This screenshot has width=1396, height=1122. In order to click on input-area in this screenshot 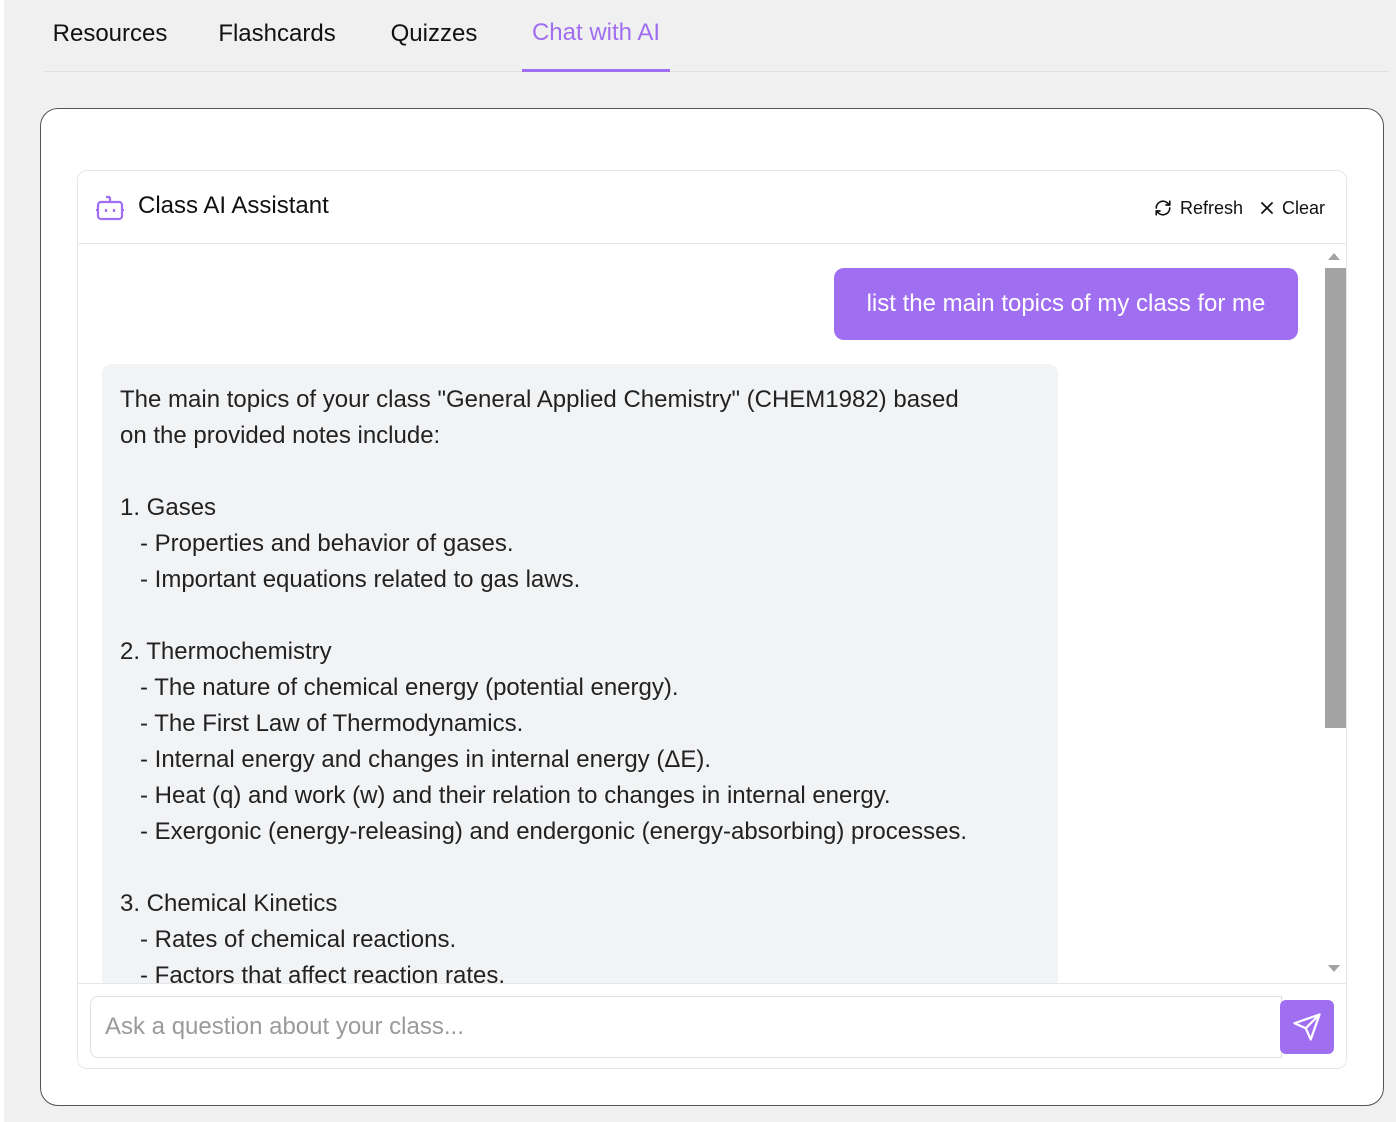, I will do `click(712, 1025)`.